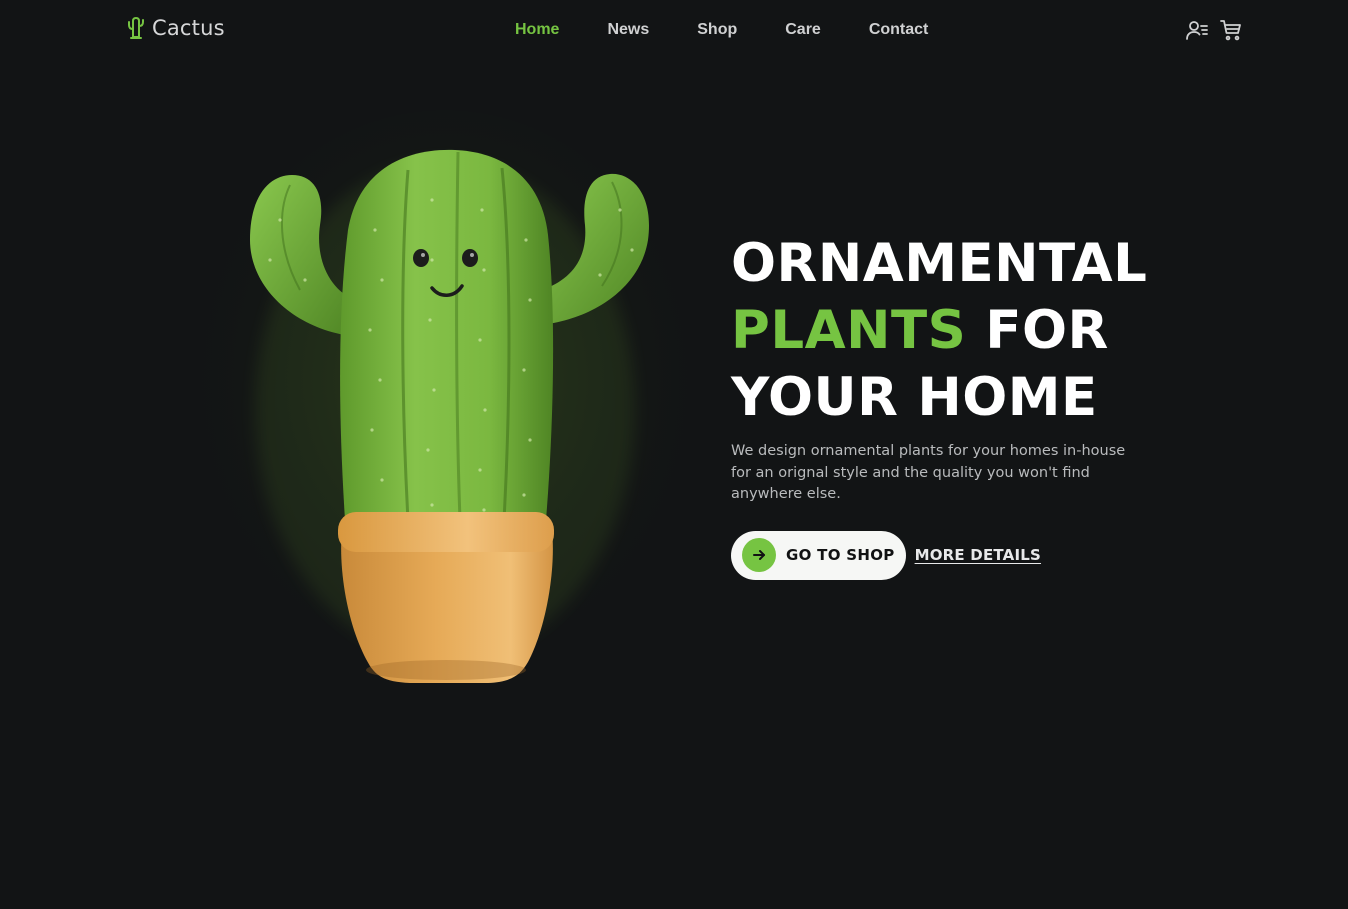 The width and height of the screenshot is (1348, 909). I want to click on go-to-shop-label: GO TO SHOP, so click(840, 555).